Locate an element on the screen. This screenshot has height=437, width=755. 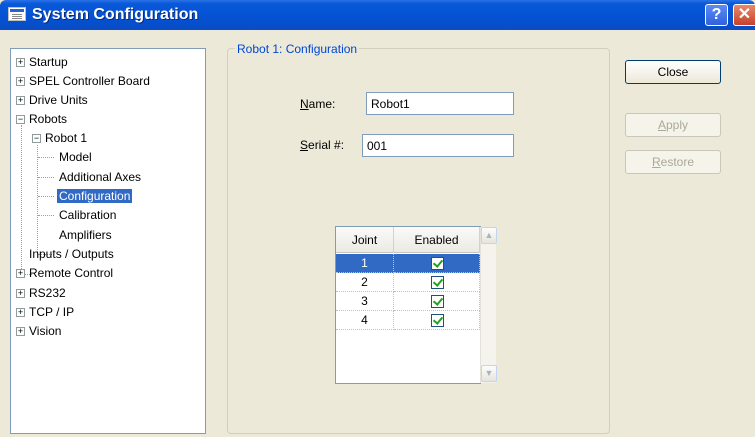
tree-item-controller-board: SPEL Controller Board is located at coordinates (89, 81).